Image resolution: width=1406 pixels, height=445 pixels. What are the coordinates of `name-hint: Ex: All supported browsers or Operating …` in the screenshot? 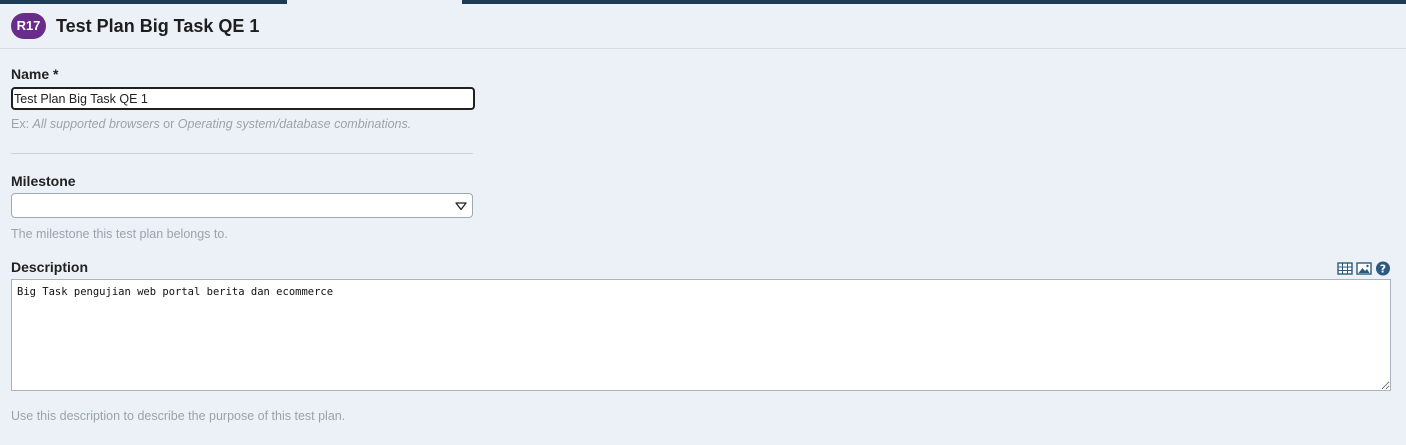 It's located at (211, 124).